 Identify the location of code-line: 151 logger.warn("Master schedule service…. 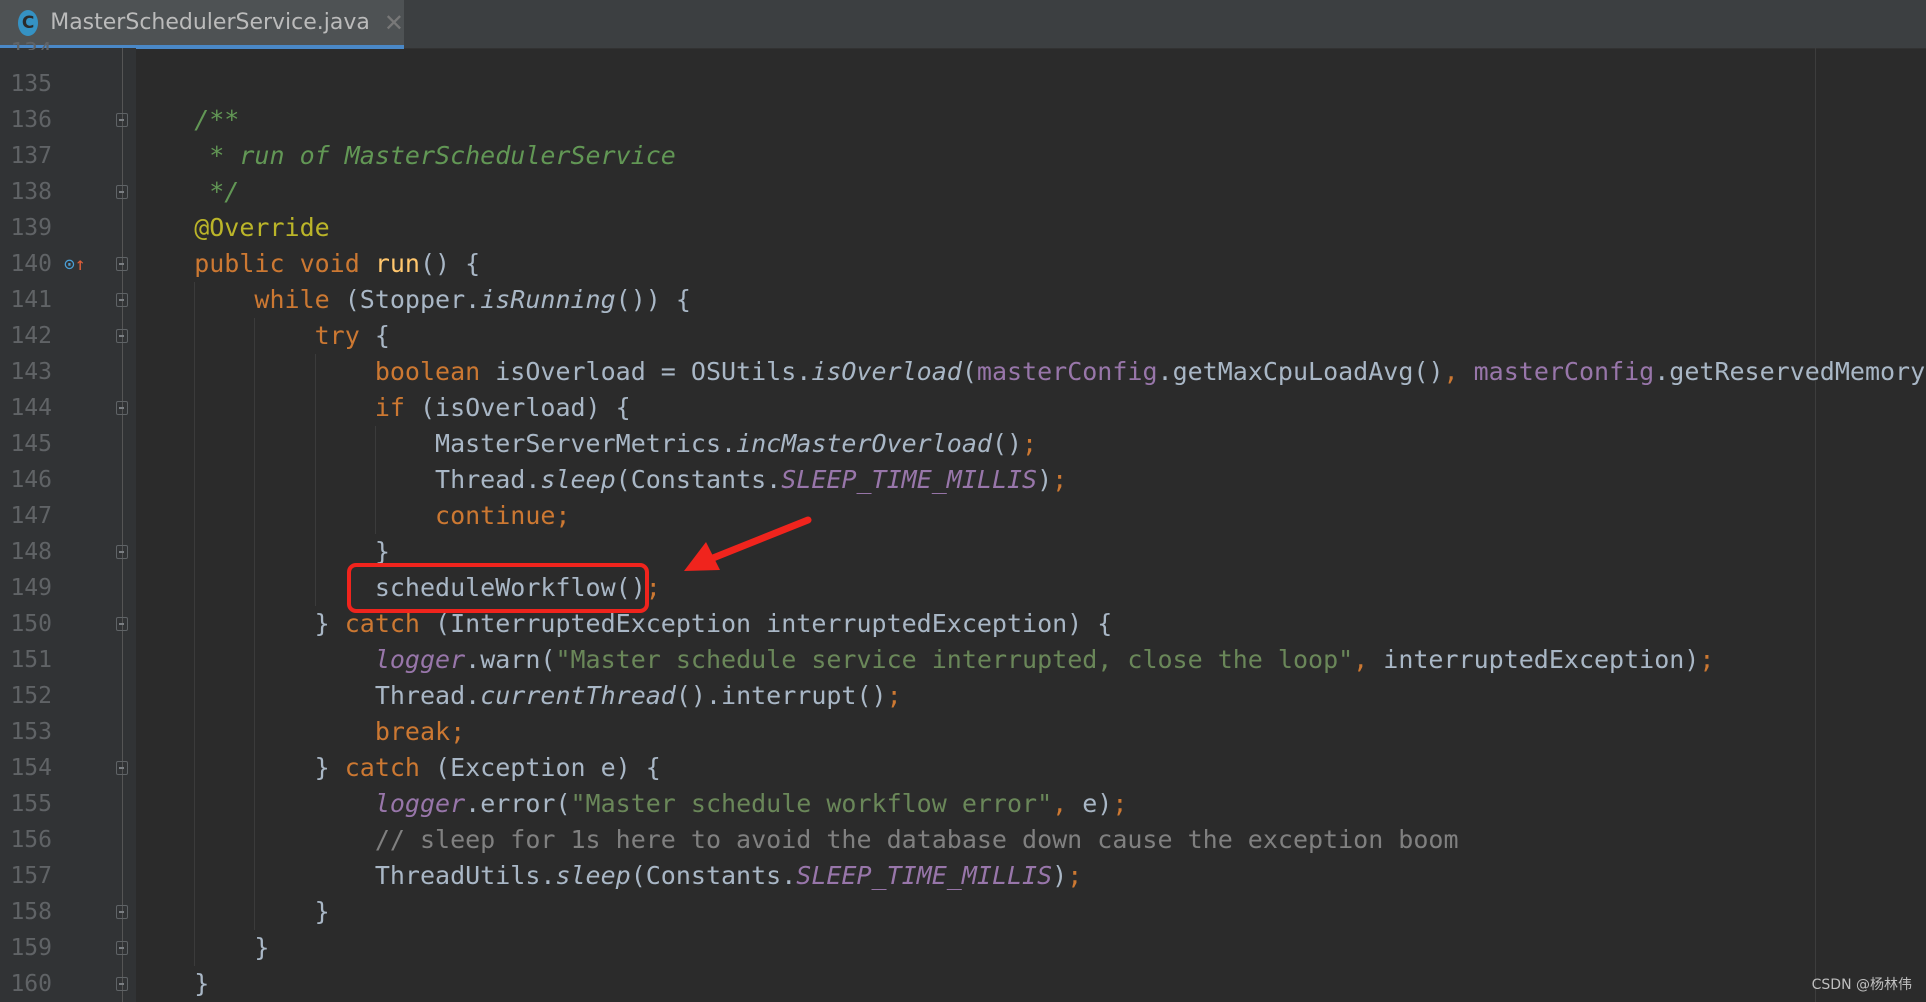
(963, 660).